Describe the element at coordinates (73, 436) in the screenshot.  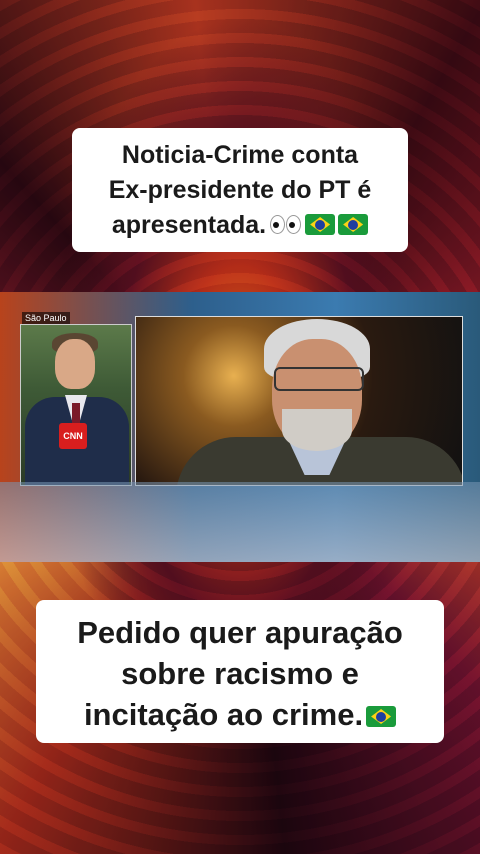
I see `cnn-mic-logo: CNN` at that location.